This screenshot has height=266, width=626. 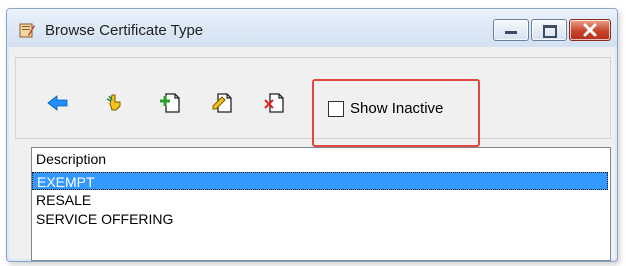 What do you see at coordinates (71, 159) in the screenshot?
I see `column-header-description: Description` at bounding box center [71, 159].